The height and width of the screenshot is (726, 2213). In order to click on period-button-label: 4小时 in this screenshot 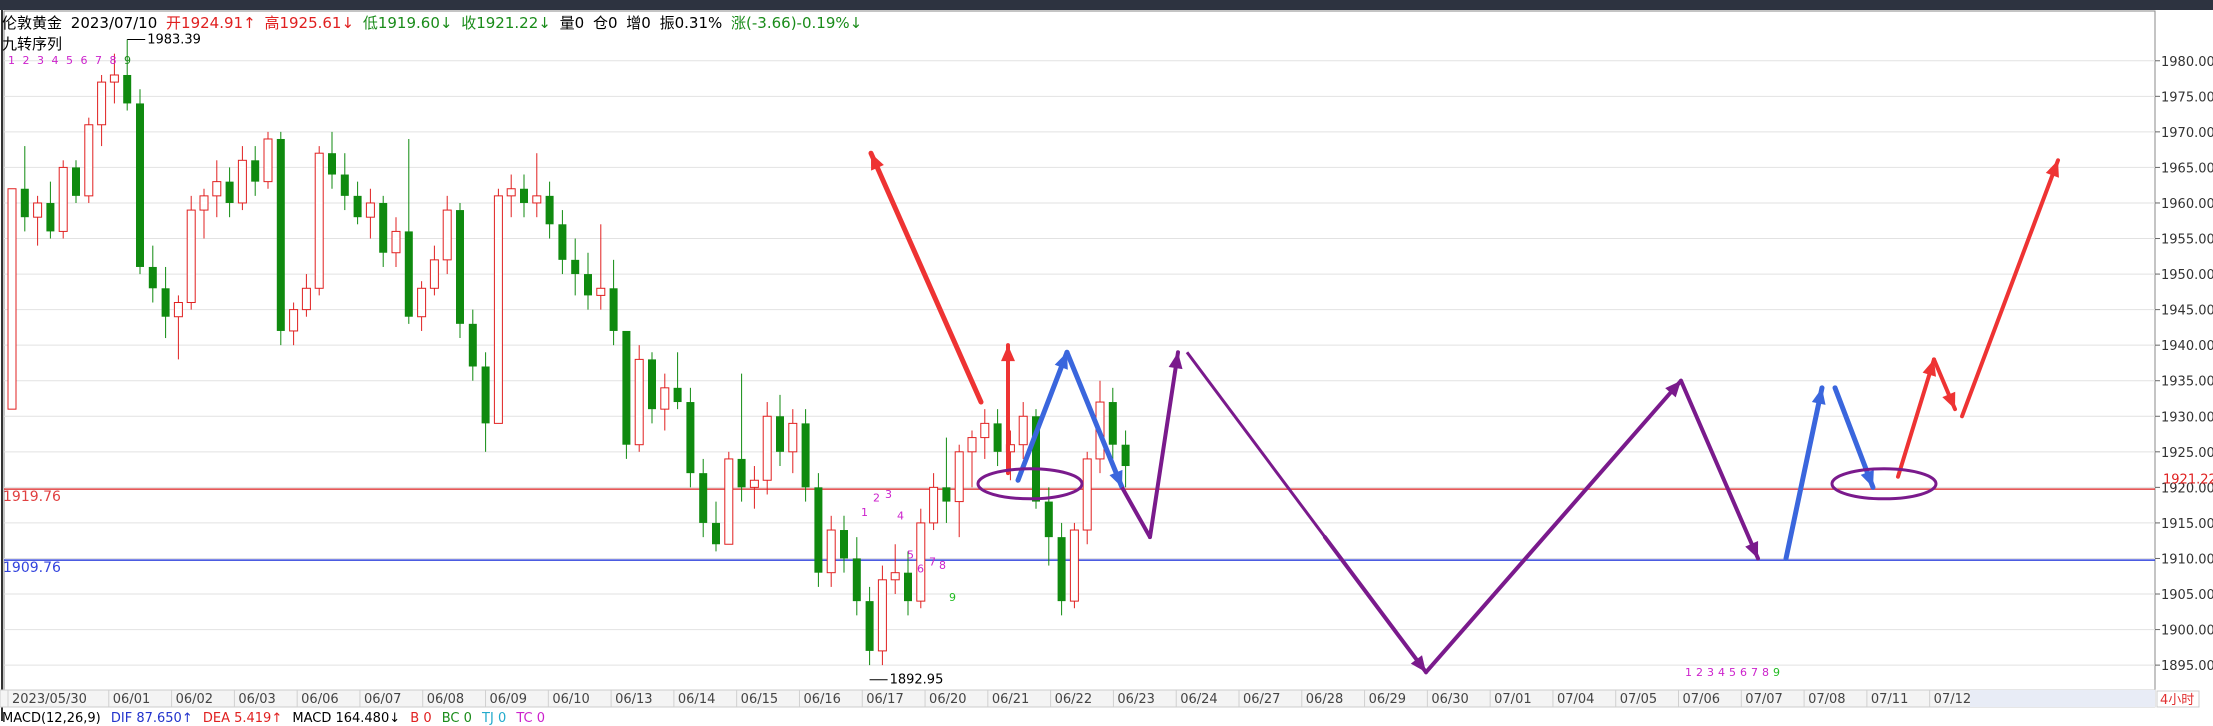, I will do `click(2177, 700)`.